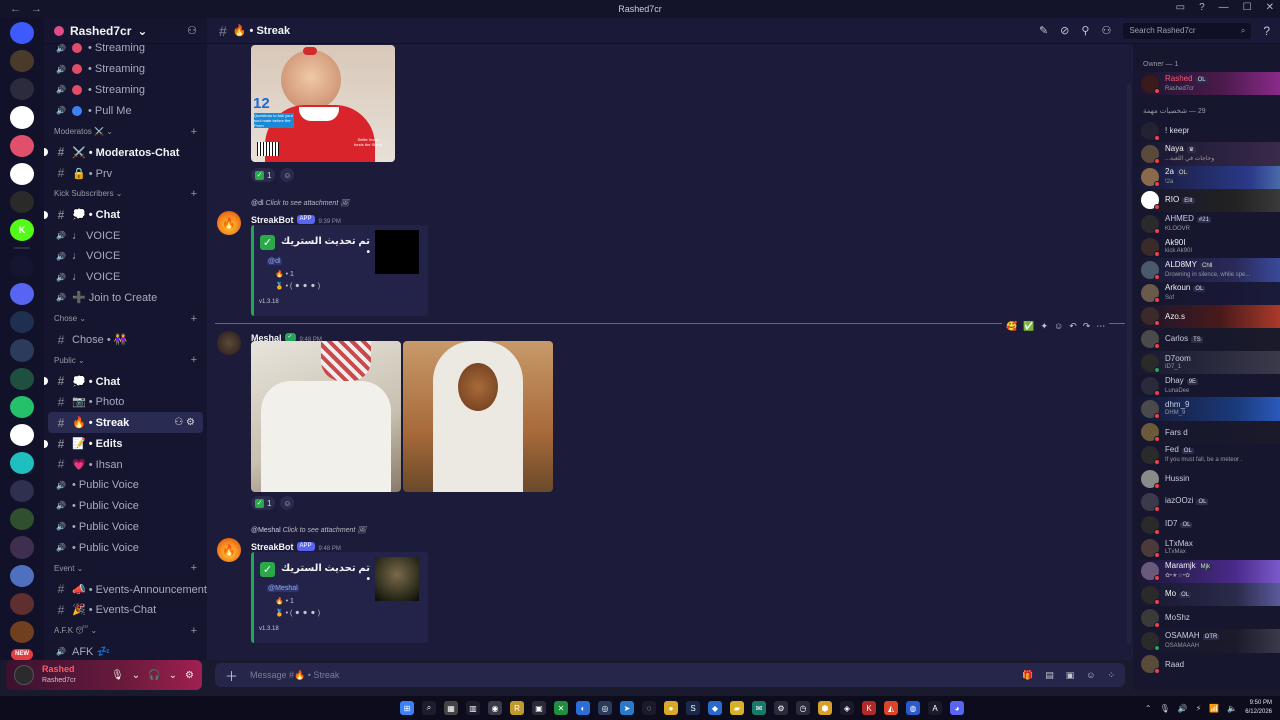 The image size is (1280, 720). What do you see at coordinates (125, 464) in the screenshot?
I see `text-channel: # 💗 • Ihsan` at bounding box center [125, 464].